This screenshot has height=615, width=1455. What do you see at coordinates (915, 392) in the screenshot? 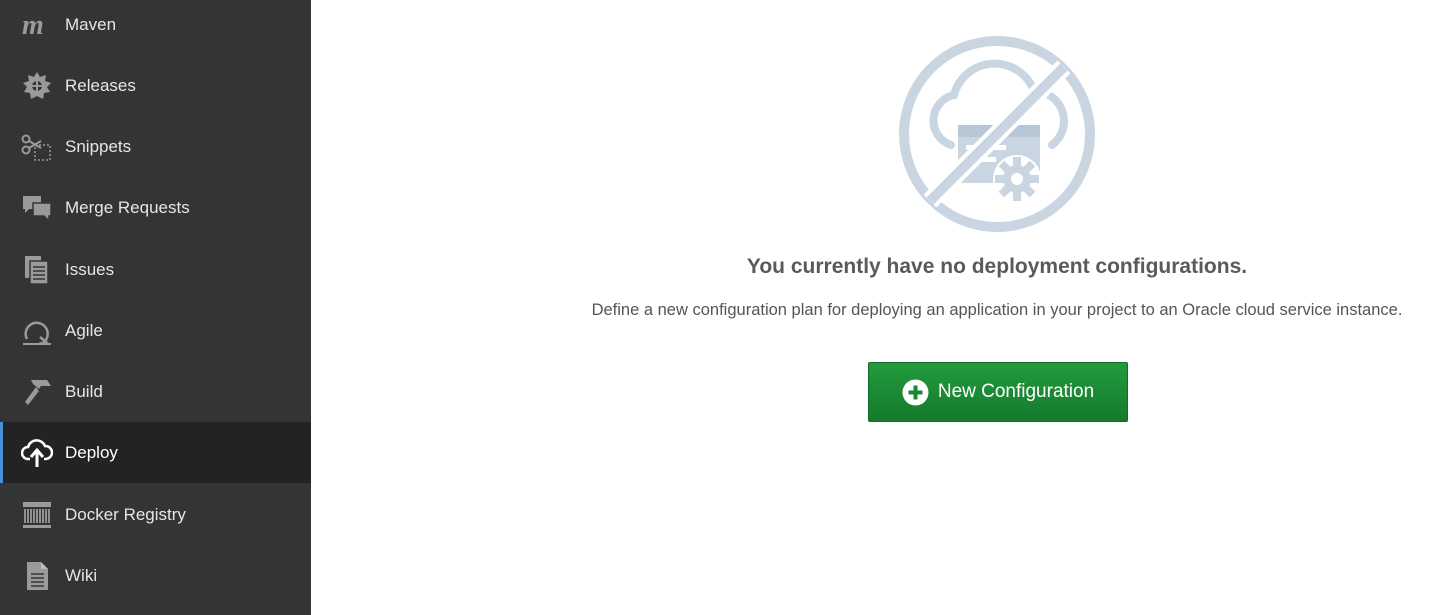
I see `plus-circle-icon` at bounding box center [915, 392].